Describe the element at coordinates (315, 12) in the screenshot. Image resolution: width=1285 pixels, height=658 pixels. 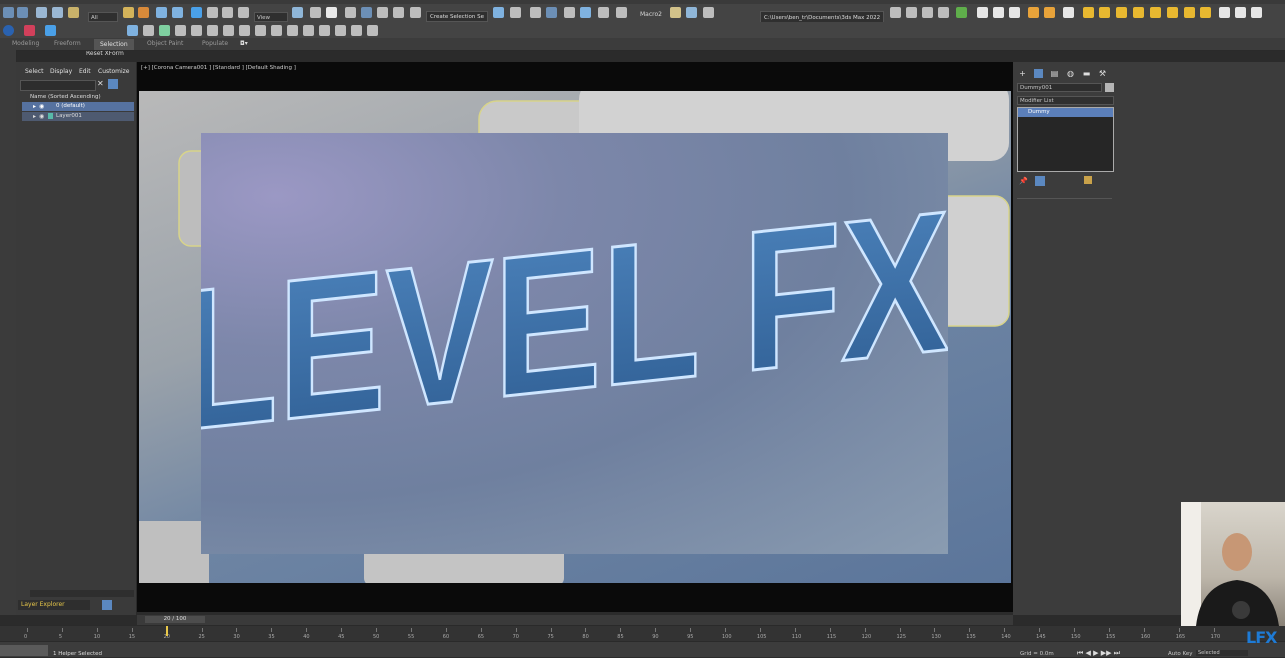
I see `select-manipulate-icon` at that location.